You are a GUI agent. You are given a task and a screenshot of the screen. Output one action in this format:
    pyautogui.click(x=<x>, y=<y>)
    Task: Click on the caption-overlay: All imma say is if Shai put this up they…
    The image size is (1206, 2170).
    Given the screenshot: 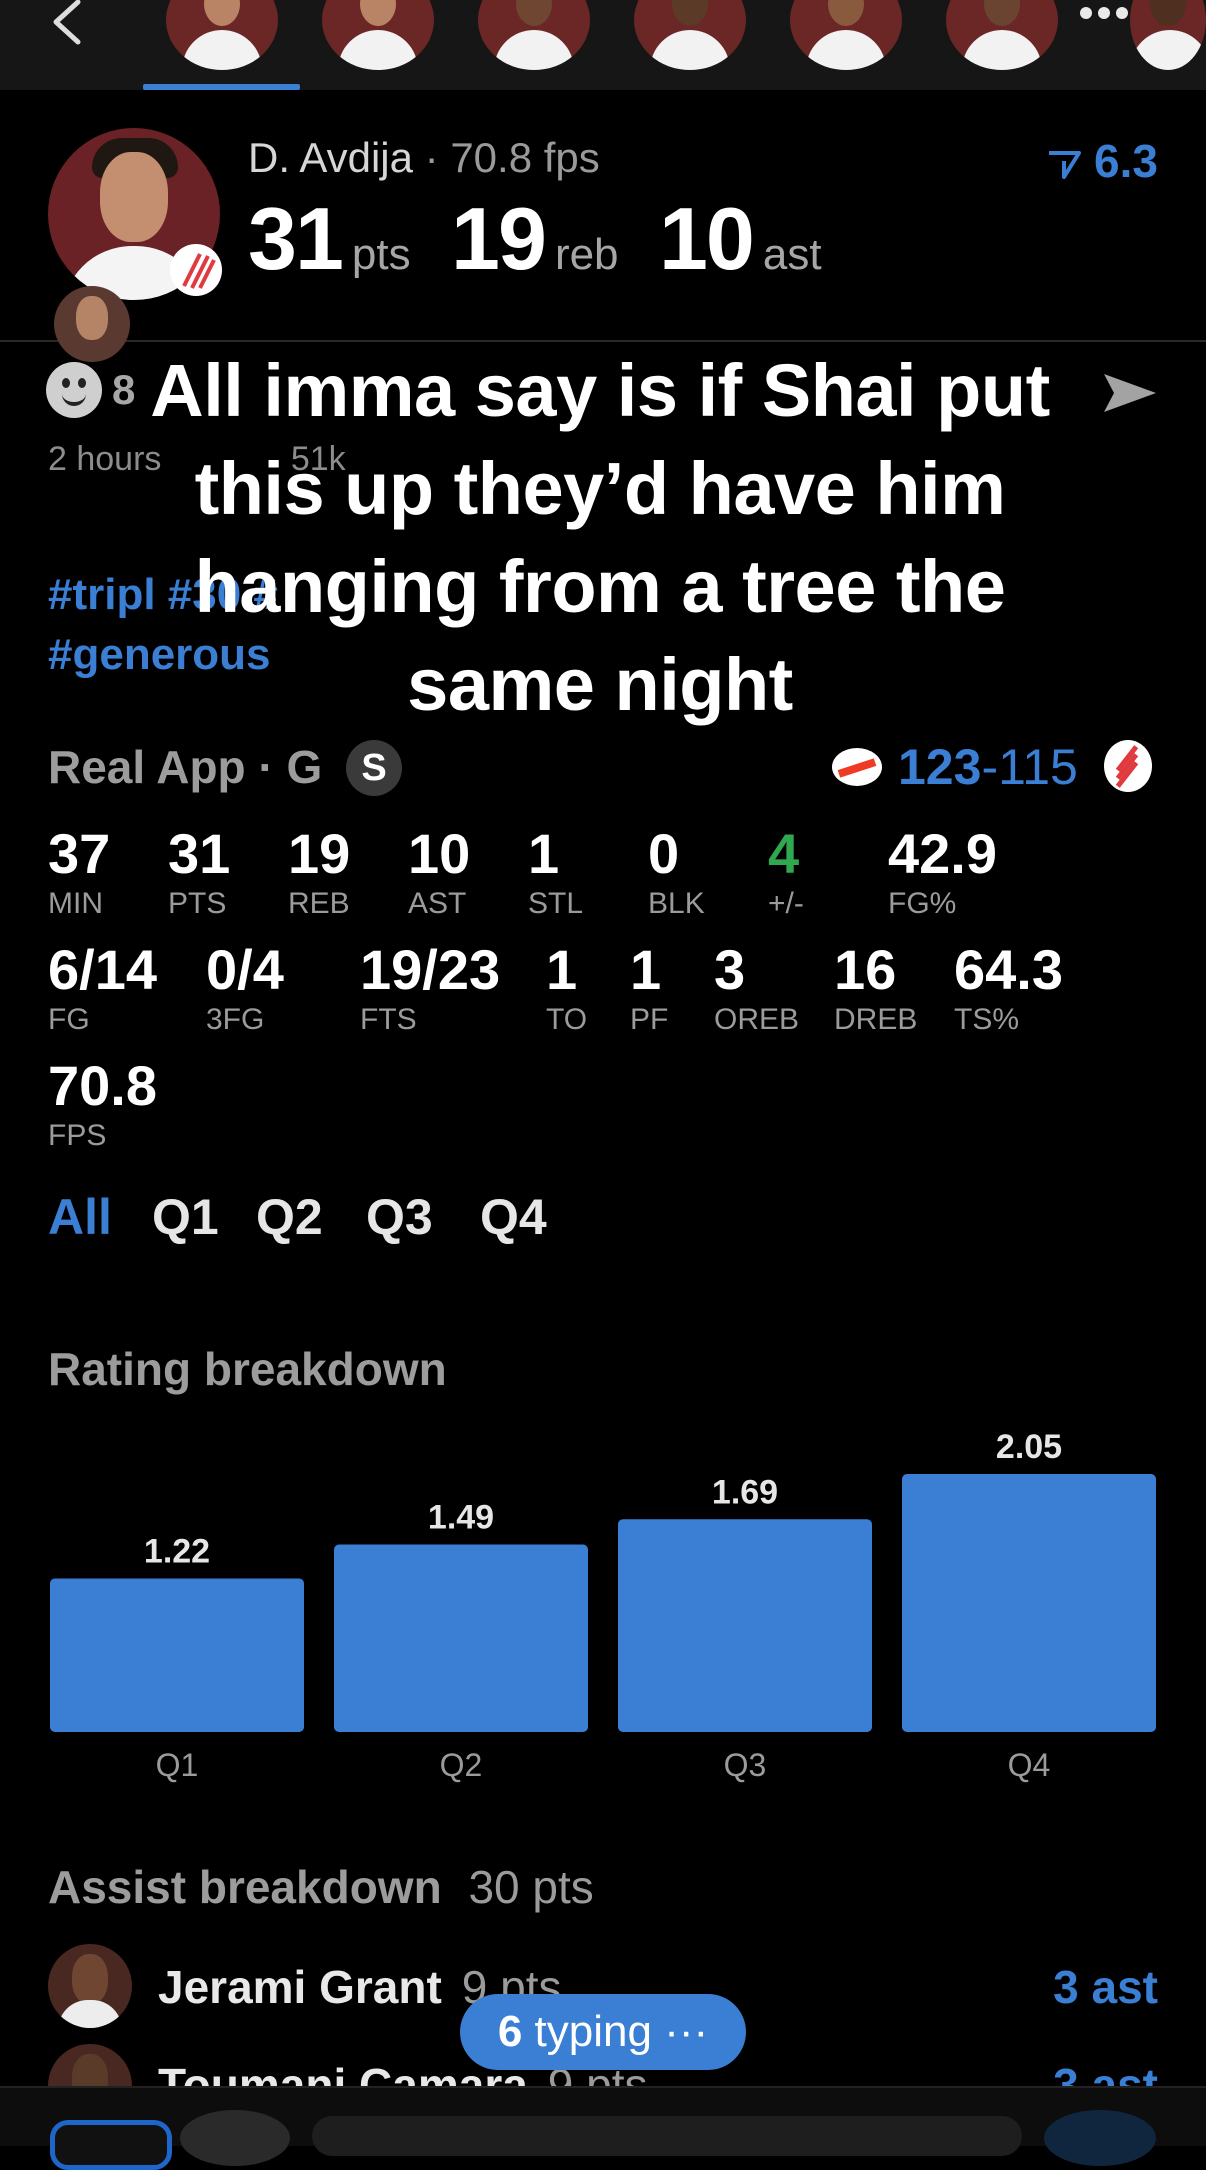 What is the action you would take?
    pyautogui.click(x=600, y=537)
    